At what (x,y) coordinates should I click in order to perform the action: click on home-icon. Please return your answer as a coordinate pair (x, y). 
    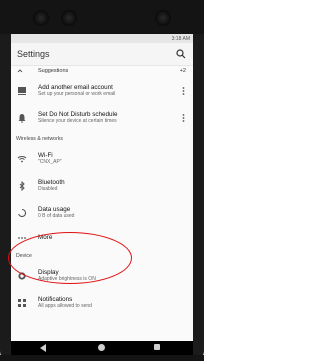
    Looking at the image, I should click on (101, 347).